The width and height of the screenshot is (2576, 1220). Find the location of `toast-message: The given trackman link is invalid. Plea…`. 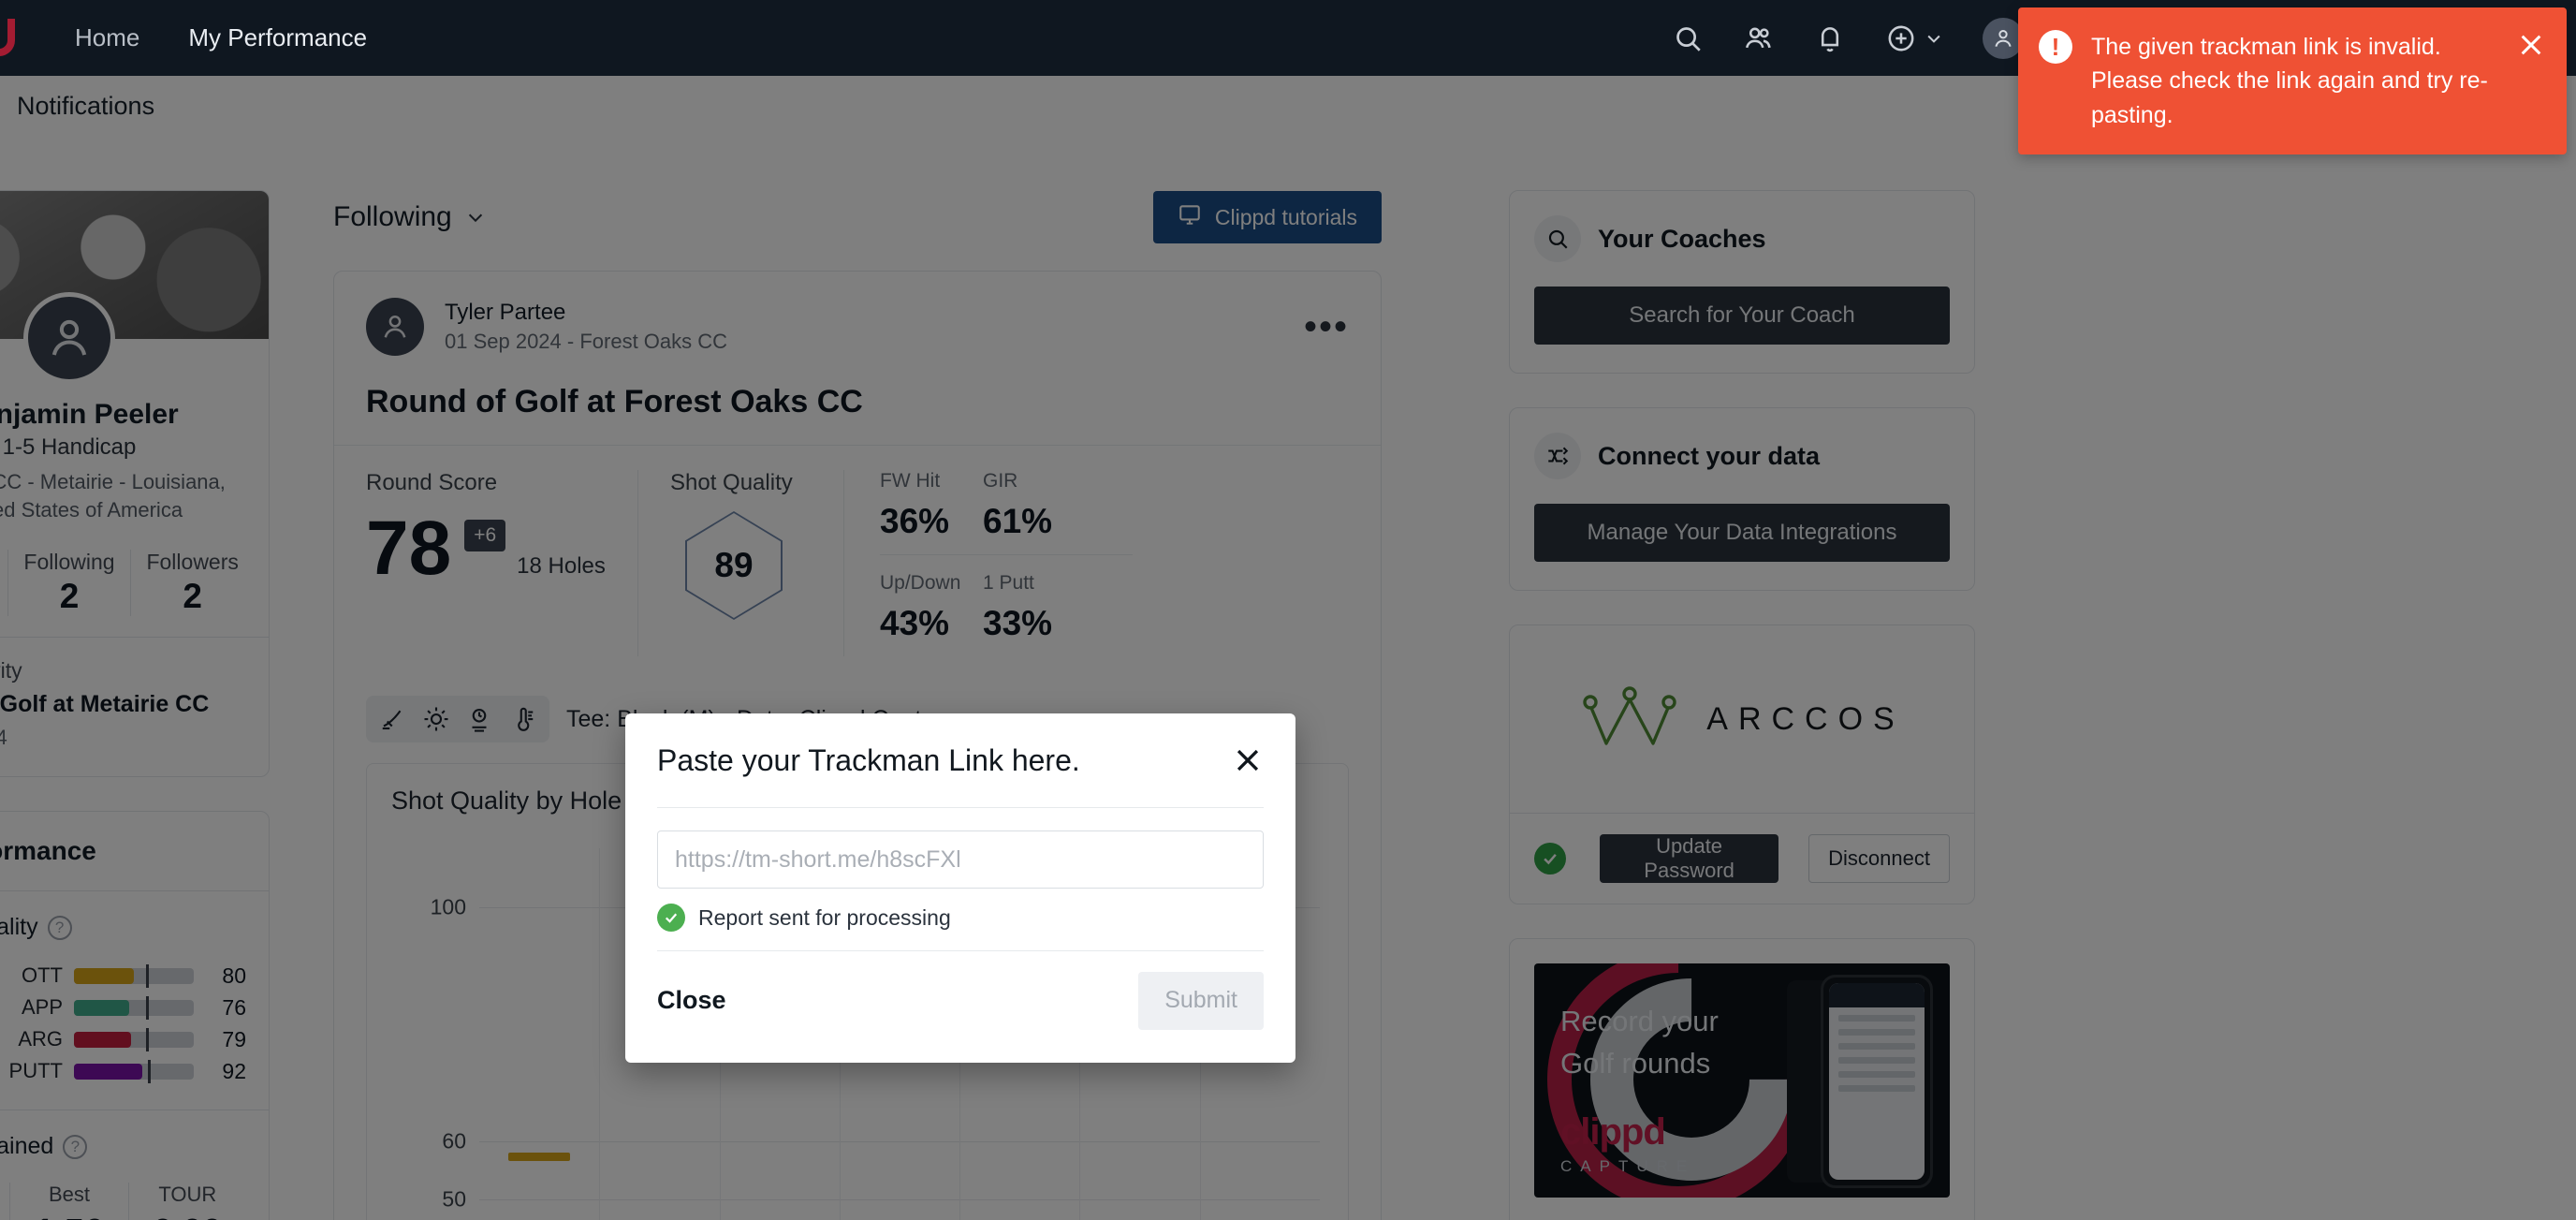

toast-message: The given trackman link is invalid. Plea… is located at coordinates (2289, 81).